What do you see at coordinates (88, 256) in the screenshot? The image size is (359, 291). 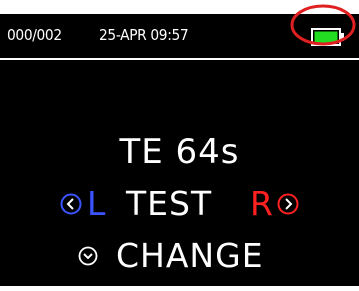 I see `chevron-down-icon` at bounding box center [88, 256].